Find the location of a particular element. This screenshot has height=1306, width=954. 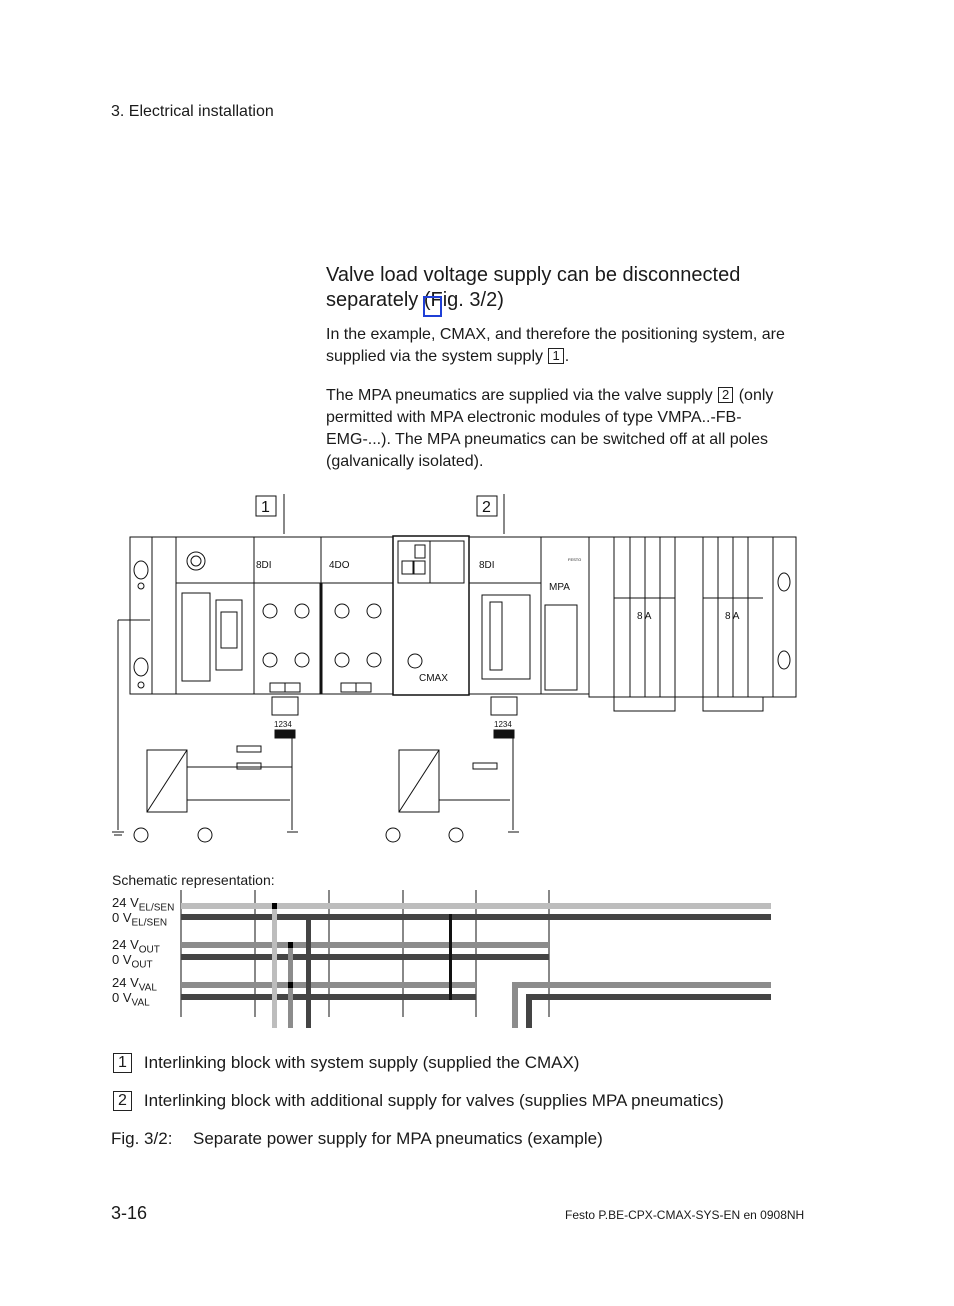

legend-key-2: 2 is located at coordinates (122, 1101).